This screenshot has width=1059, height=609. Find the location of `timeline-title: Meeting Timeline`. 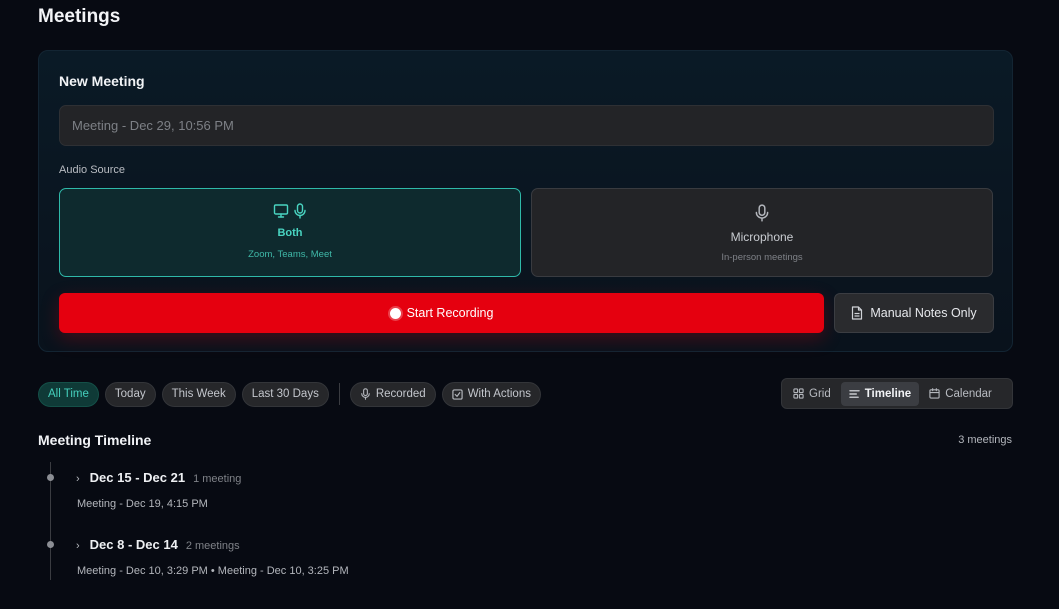

timeline-title: Meeting Timeline is located at coordinates (95, 440).